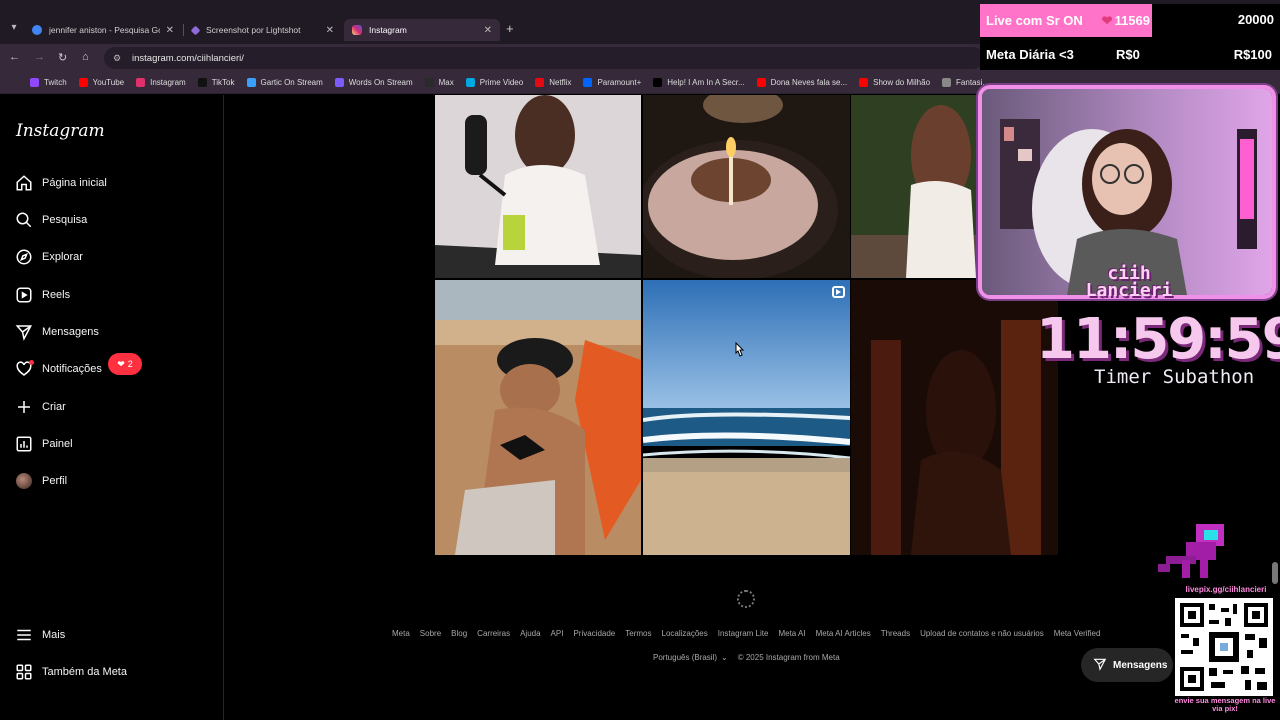 This screenshot has height=720, width=1280. I want to click on loading-spinner-icon, so click(746, 599).